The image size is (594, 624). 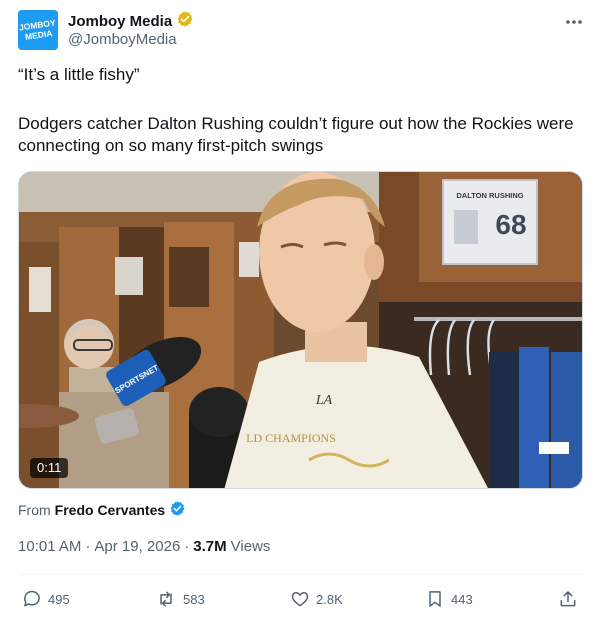 I want to click on heart-icon, so click(x=300, y=599).